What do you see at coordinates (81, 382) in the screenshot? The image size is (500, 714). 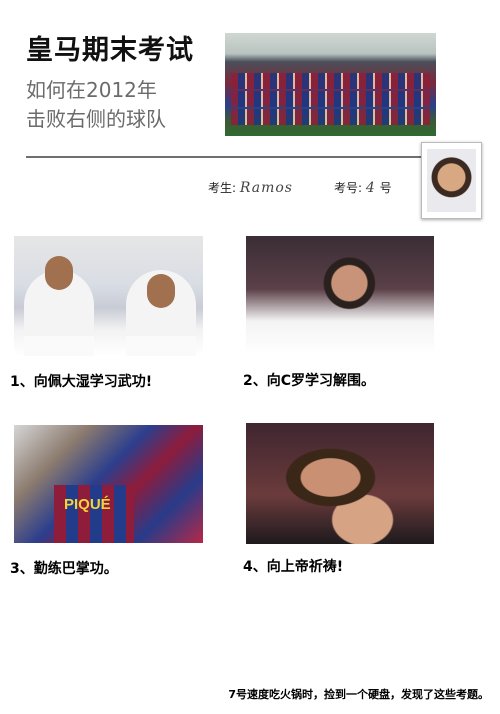 I see `question-1-caption: 1、向佩大湿学习武功!` at bounding box center [81, 382].